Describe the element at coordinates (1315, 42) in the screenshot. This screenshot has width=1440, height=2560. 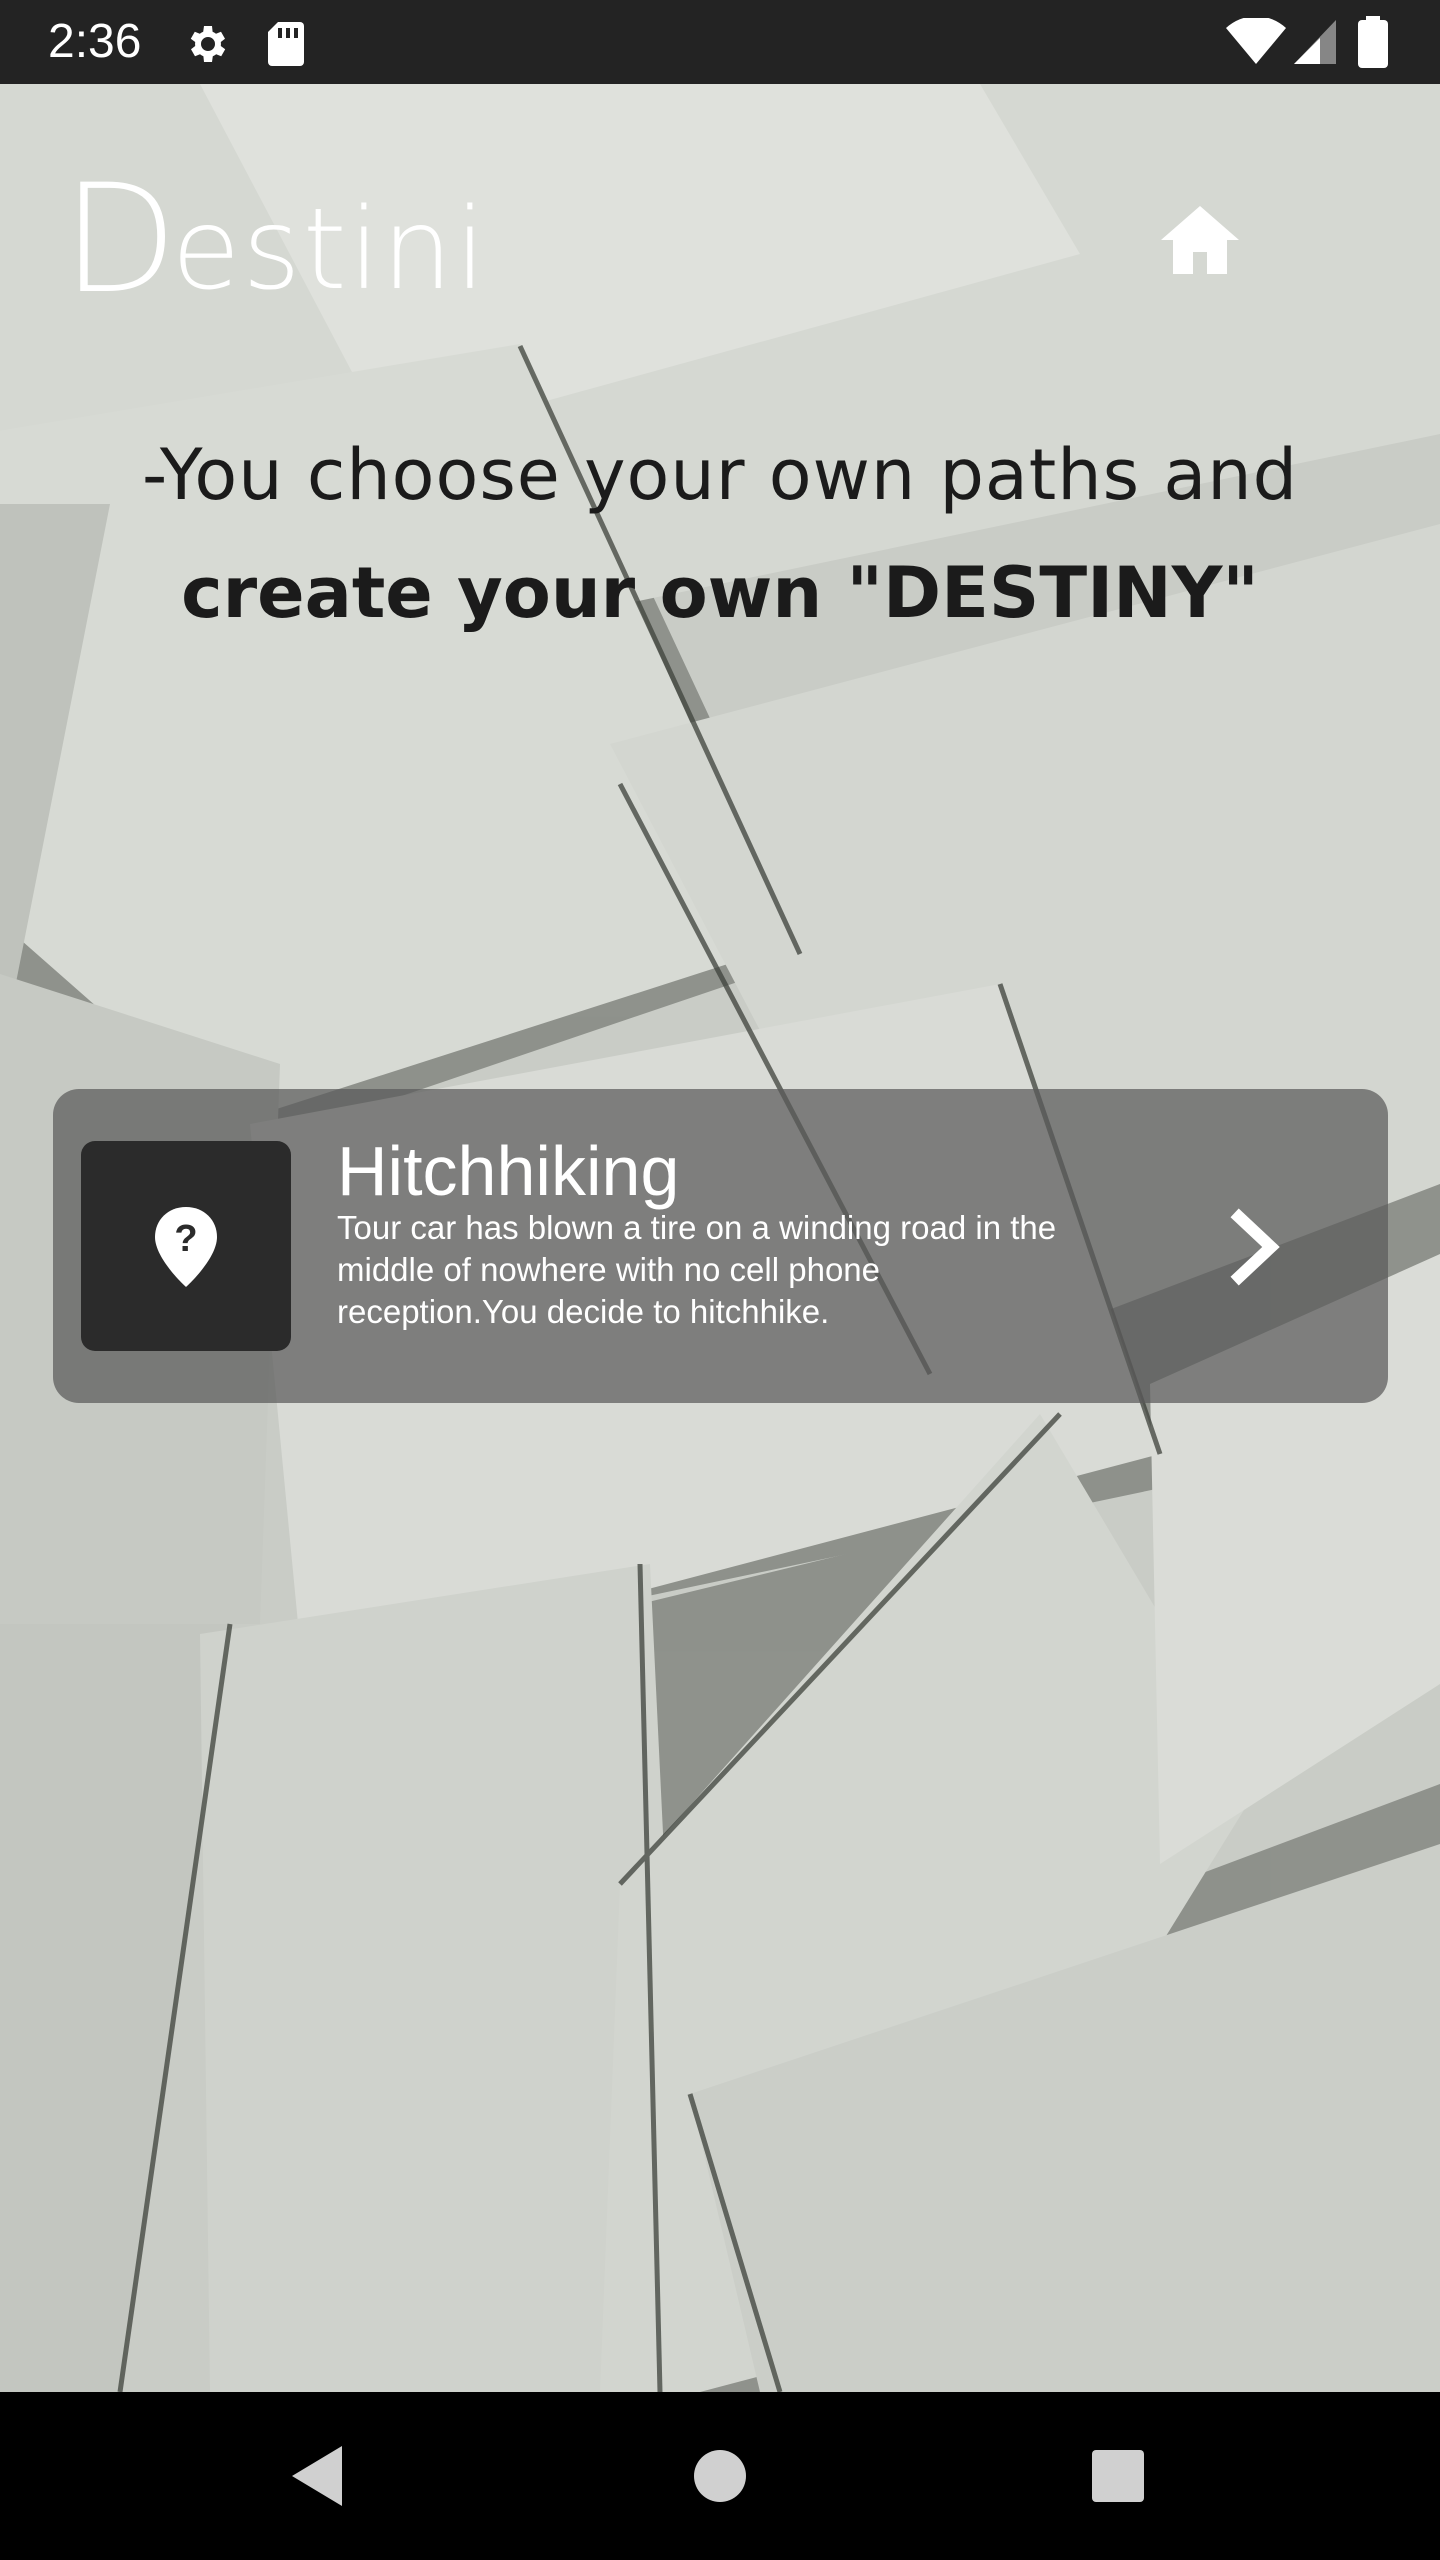
I see `cell-signal-icon` at that location.